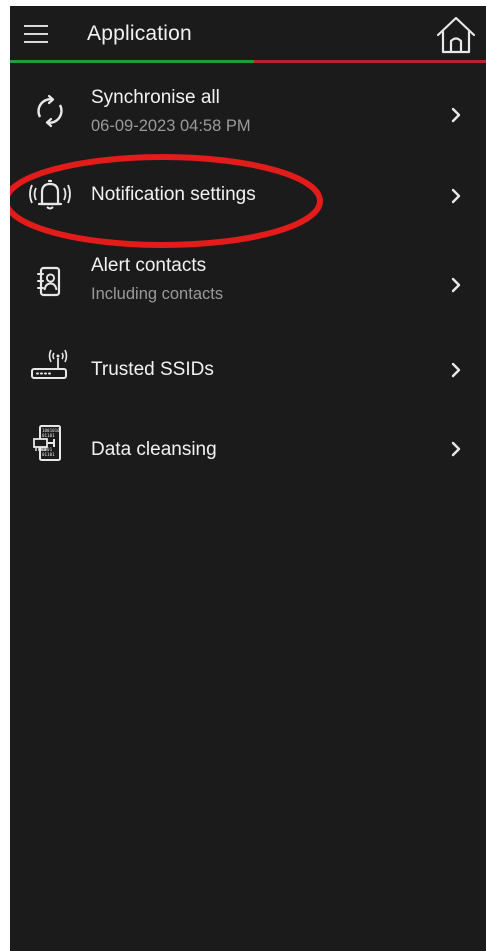 This screenshot has height=951, width=486. I want to click on accent-divider, so click(248, 61).